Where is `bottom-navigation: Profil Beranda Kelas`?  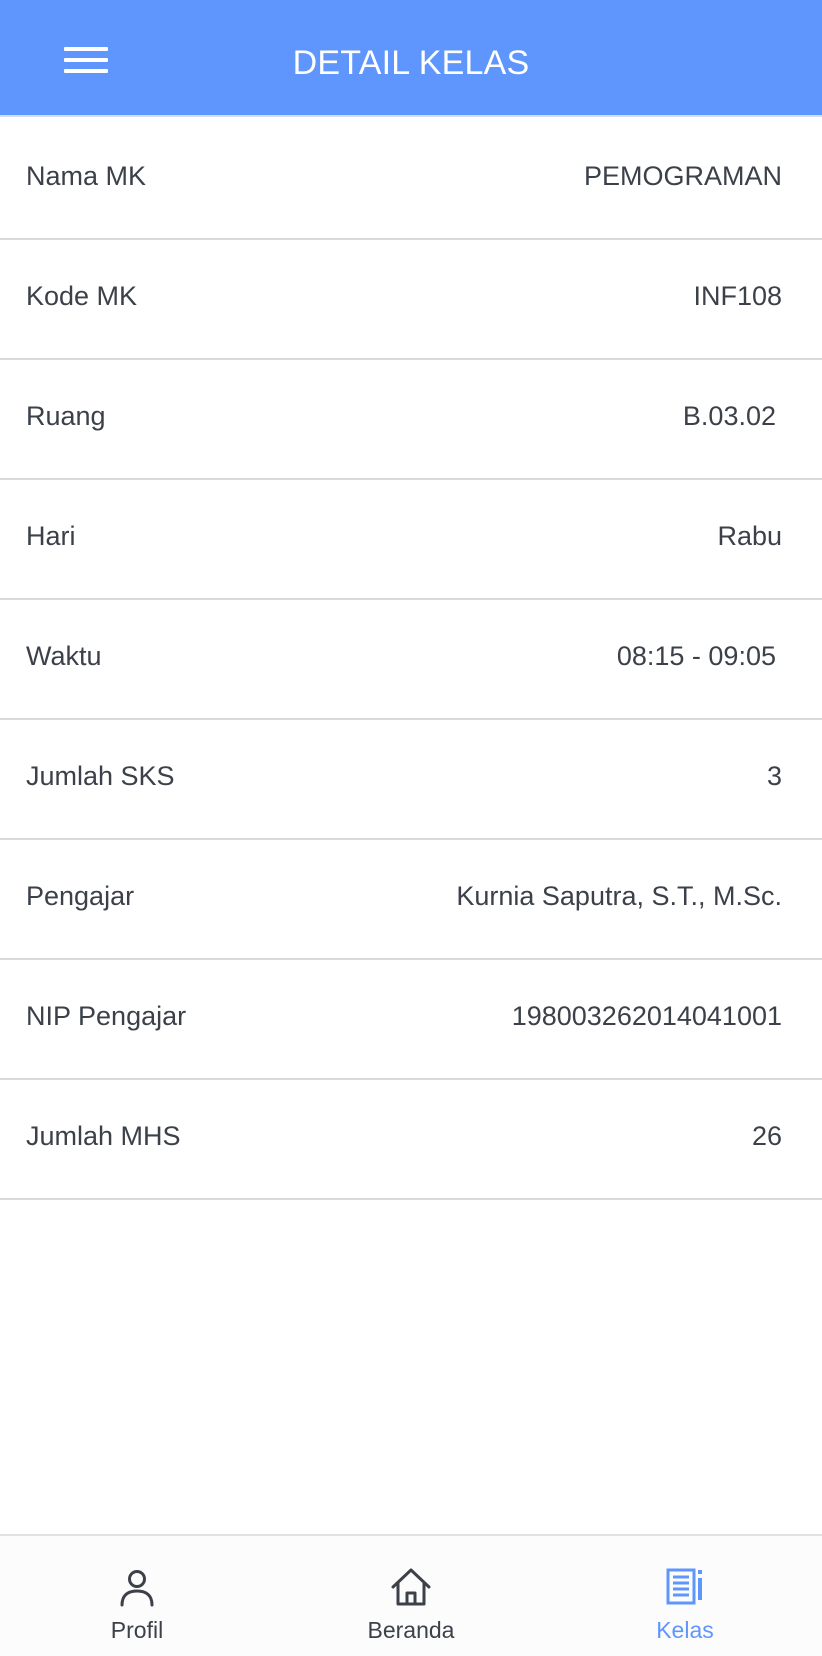 bottom-navigation: Profil Beranda Kelas is located at coordinates (411, 1595).